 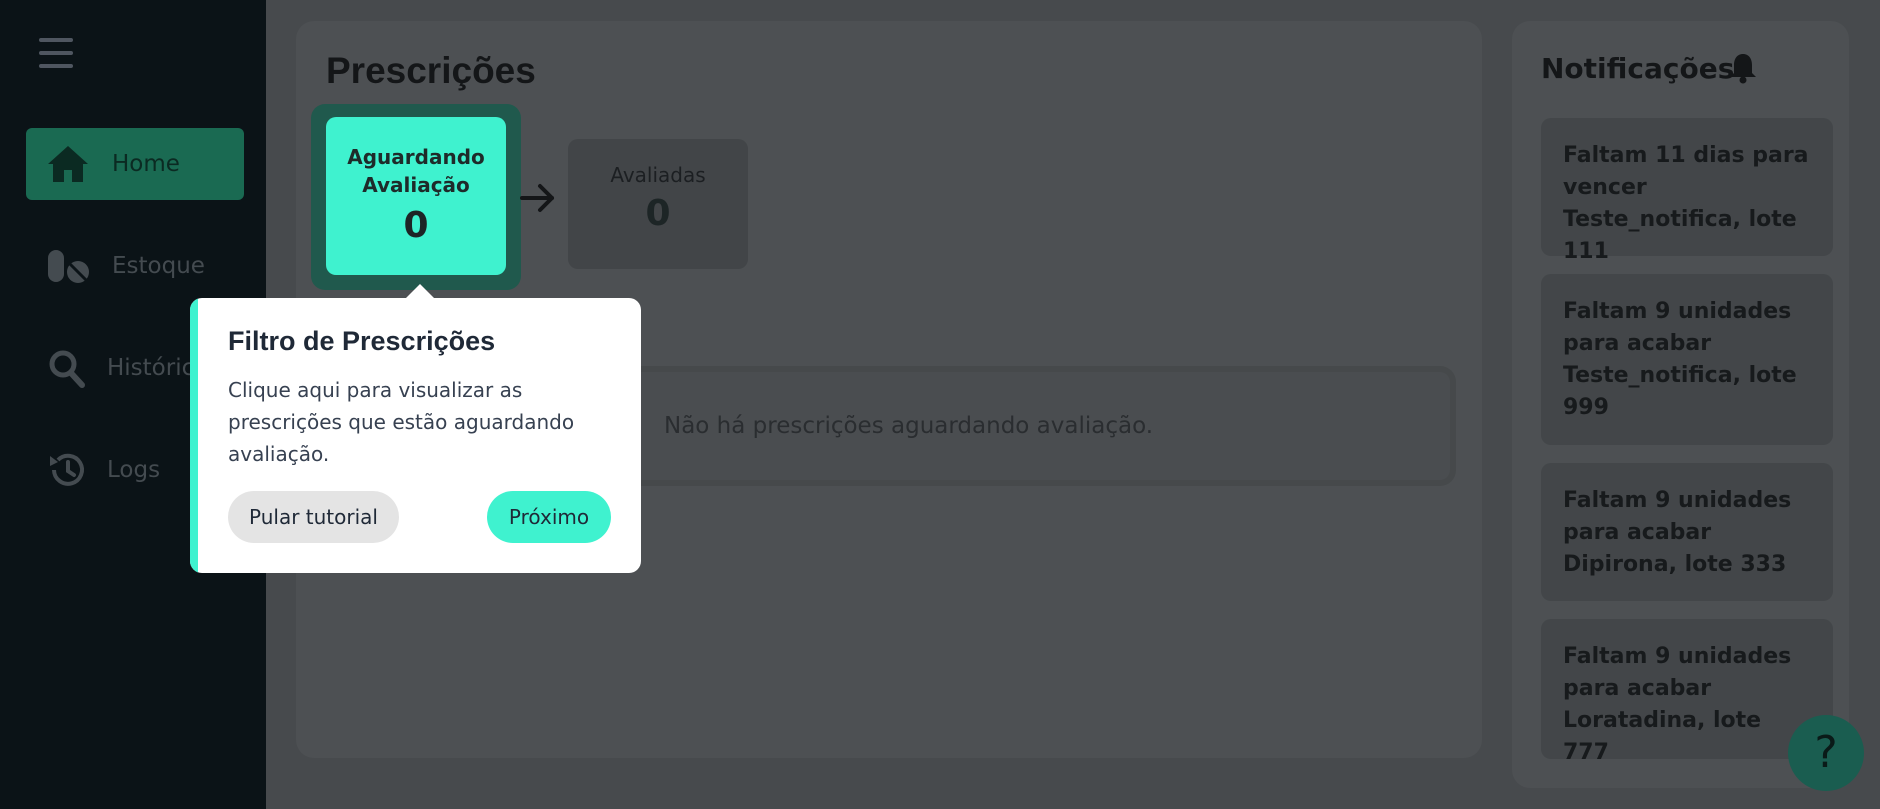 I want to click on arrow-right-icon, so click(x=537, y=198).